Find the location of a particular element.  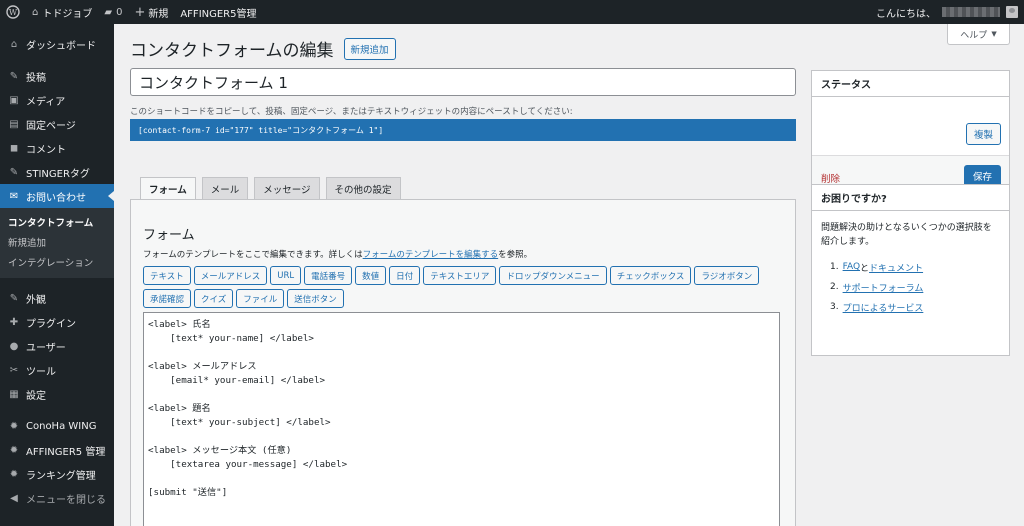

form-title-input: コンタクトフォーム 1 is located at coordinates (463, 82).